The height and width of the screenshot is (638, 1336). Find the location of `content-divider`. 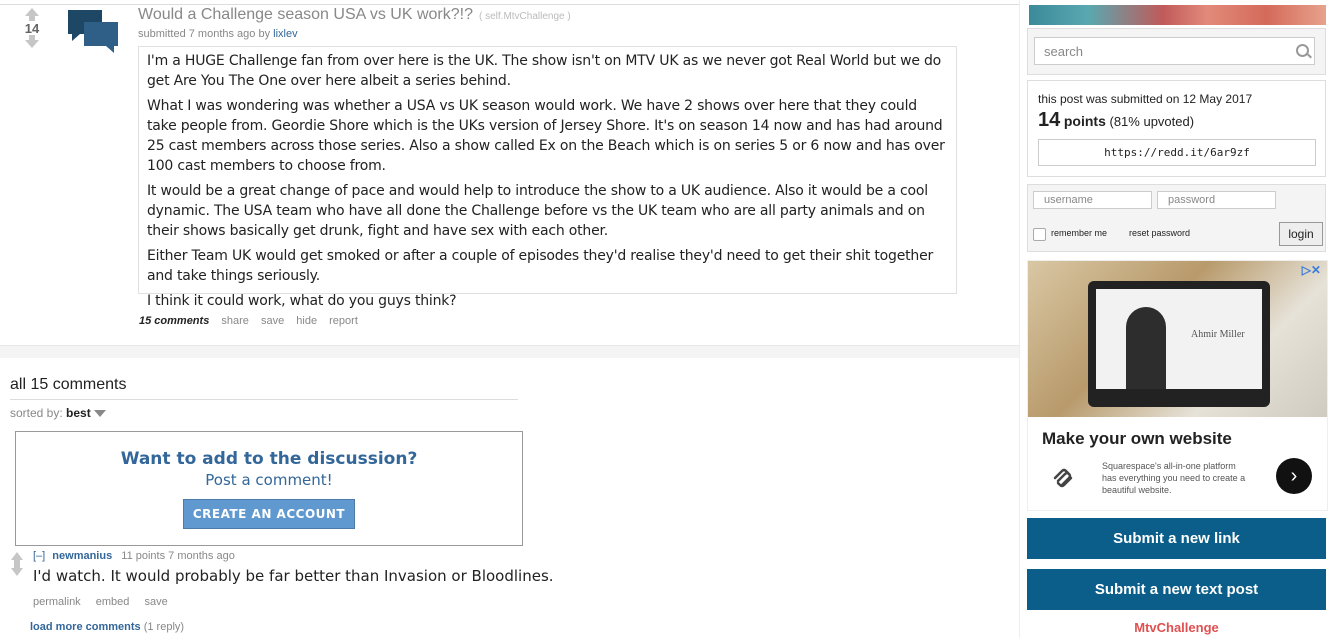

content-divider is located at coordinates (1019, 319).